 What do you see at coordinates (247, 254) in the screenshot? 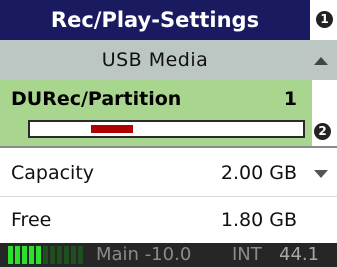
I see `input-source-label: INT` at bounding box center [247, 254].